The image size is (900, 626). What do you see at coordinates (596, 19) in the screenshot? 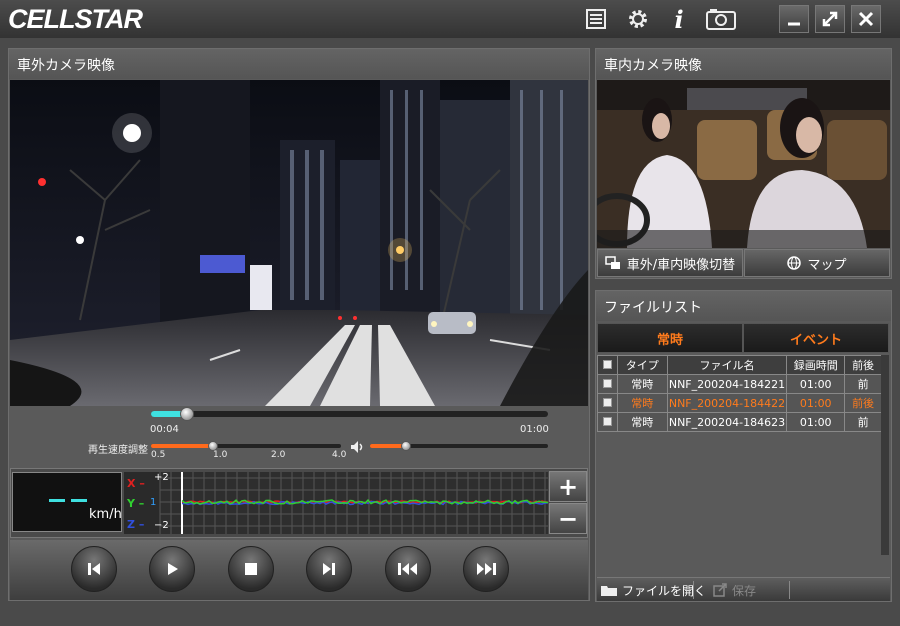
I see `list-icon` at bounding box center [596, 19].